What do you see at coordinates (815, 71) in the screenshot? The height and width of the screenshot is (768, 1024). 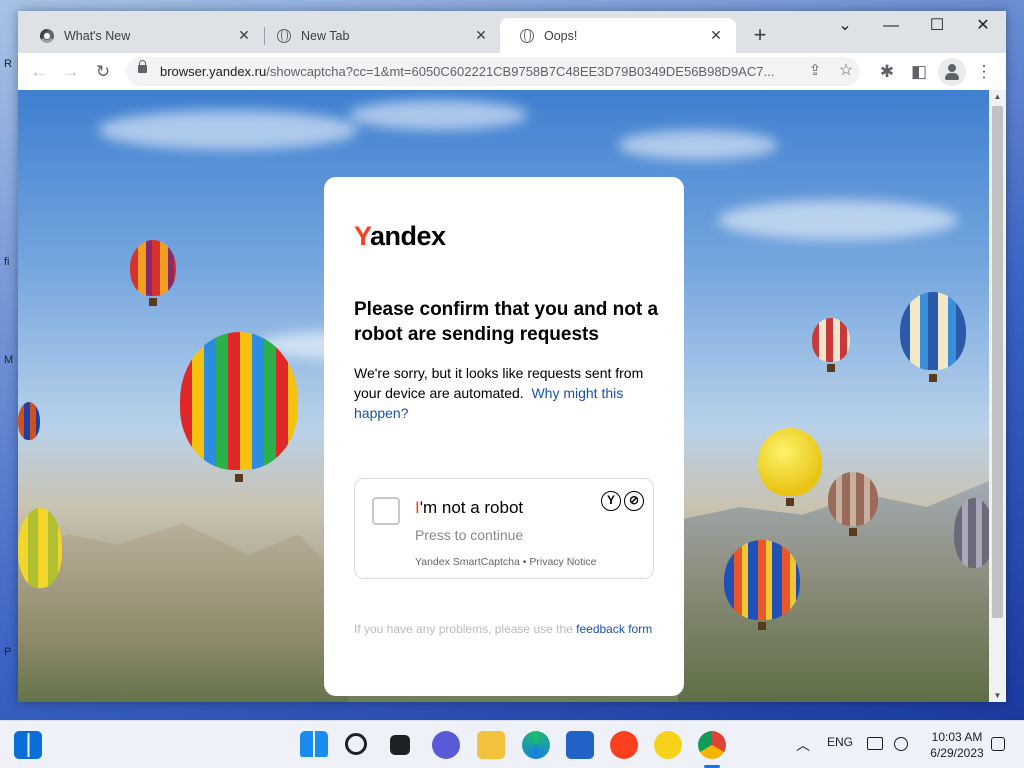 I see `share-icon: ⇪` at bounding box center [815, 71].